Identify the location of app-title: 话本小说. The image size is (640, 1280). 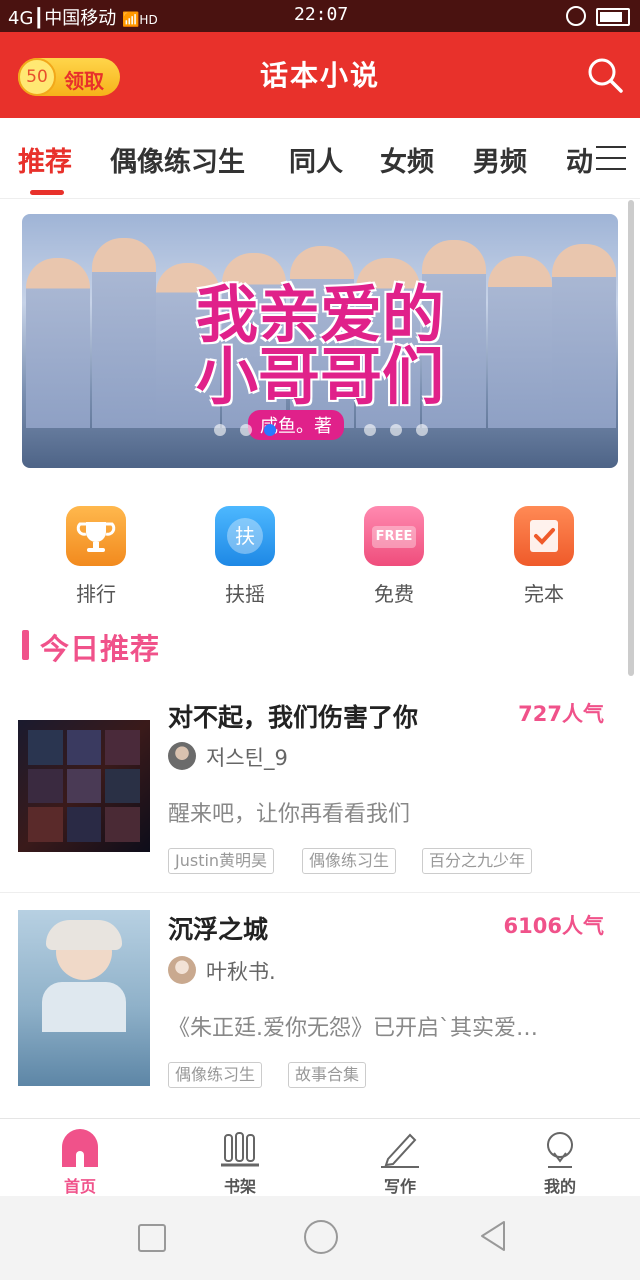
(319, 75).